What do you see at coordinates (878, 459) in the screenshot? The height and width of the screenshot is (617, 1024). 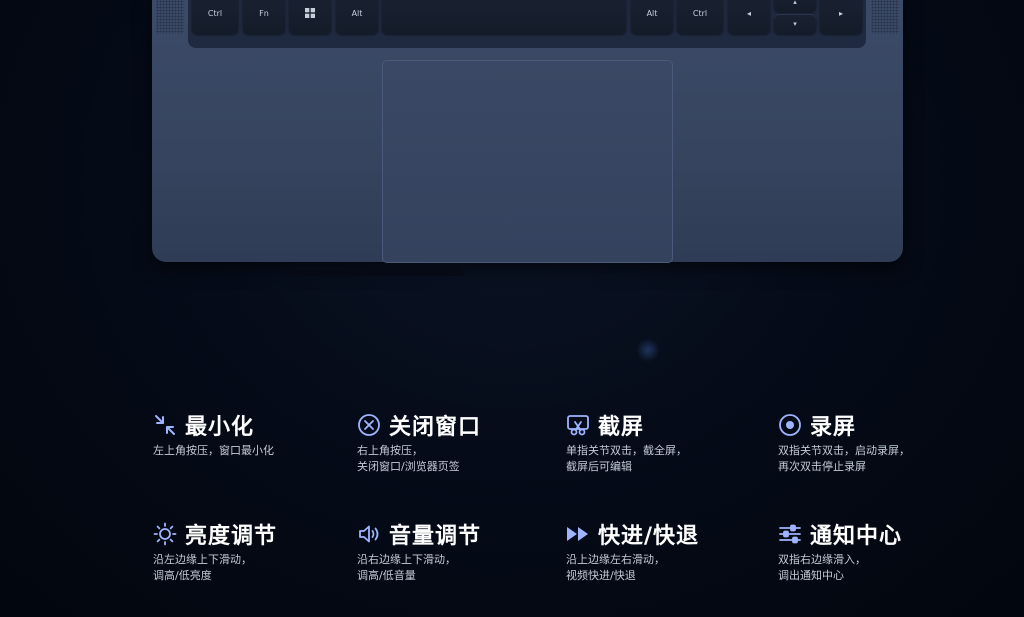 I see `feature-description: 双指关节双击，启动录屏， 再次双击停止录屏` at bounding box center [878, 459].